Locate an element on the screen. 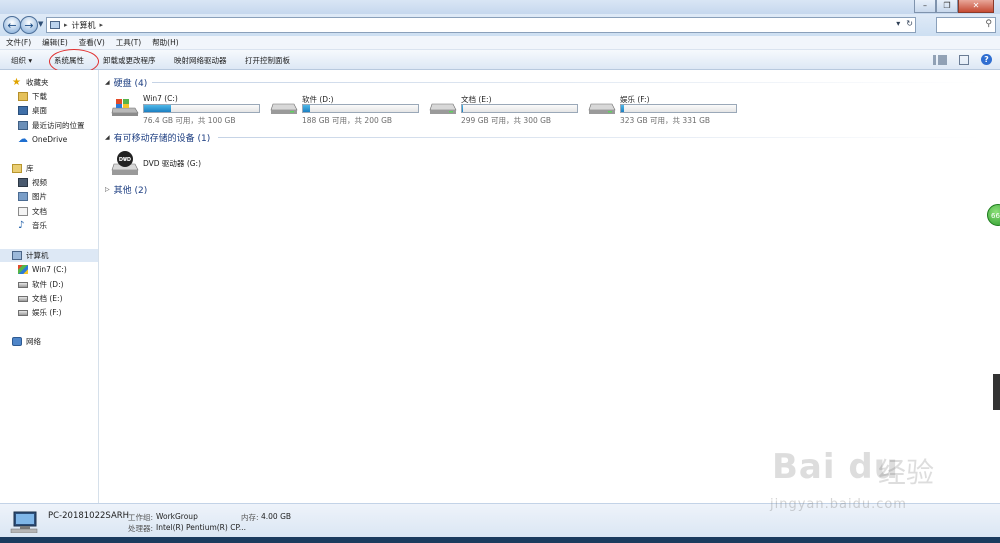  command-bar: 组织 ▾ 系统属性 卸载或更改程序 映射网络驱动器 打开控制面板 ? is located at coordinates (500, 60).